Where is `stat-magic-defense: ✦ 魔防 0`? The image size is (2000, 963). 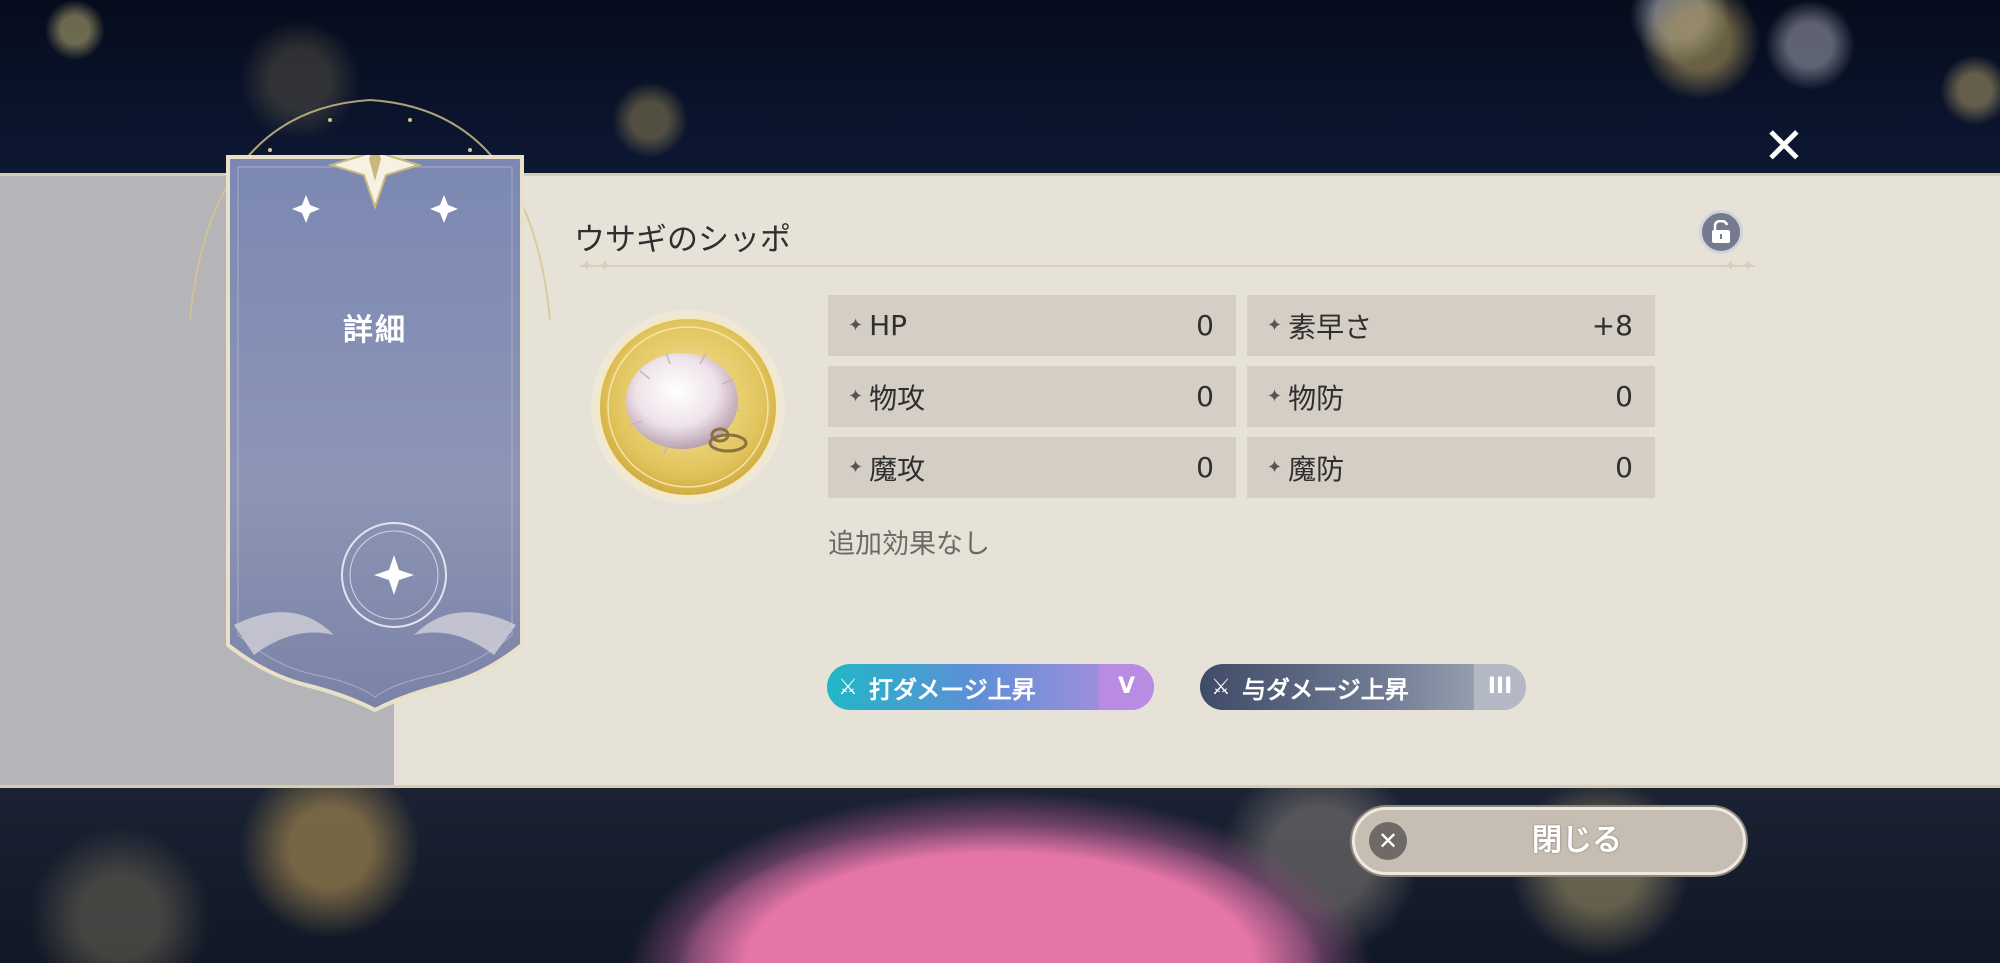 stat-magic-defense: ✦ 魔防 0 is located at coordinates (1451, 467).